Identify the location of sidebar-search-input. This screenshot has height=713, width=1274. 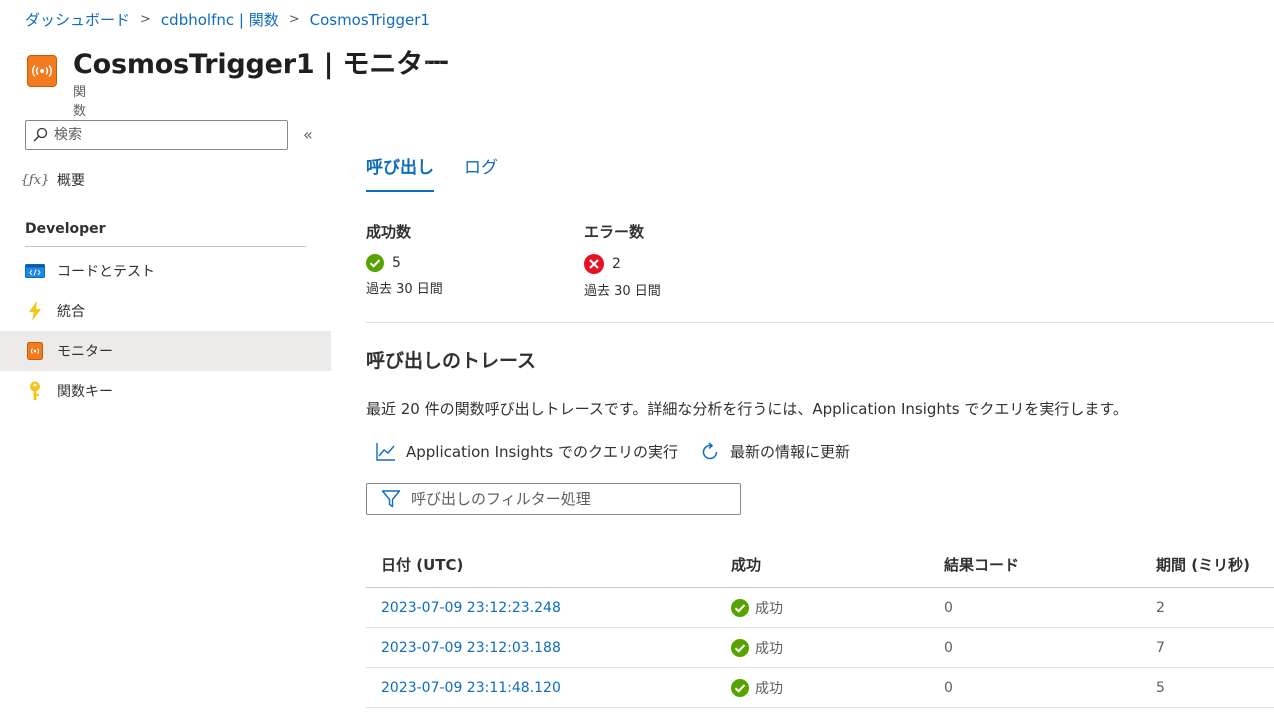
(164, 135).